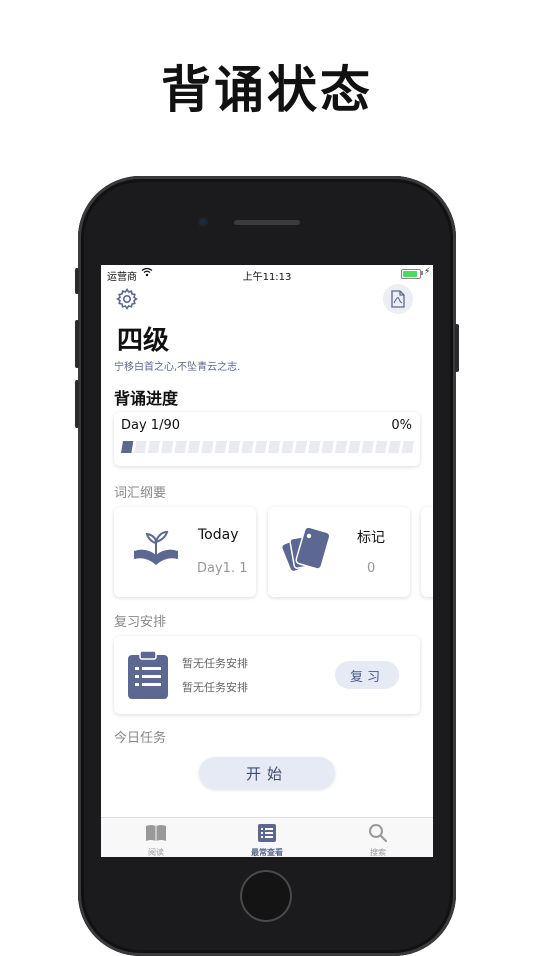 Image resolution: width=534 pixels, height=956 pixels. I want to click on review-line-1: 暂无任务安排, so click(215, 663).